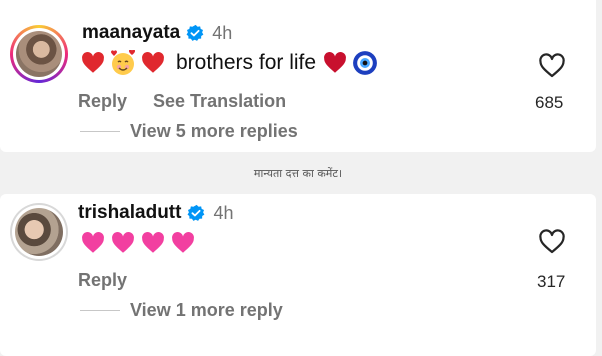 Image resolution: width=602 pixels, height=356 pixels. I want to click on view-replies-row: View 5 more replies, so click(189, 131).